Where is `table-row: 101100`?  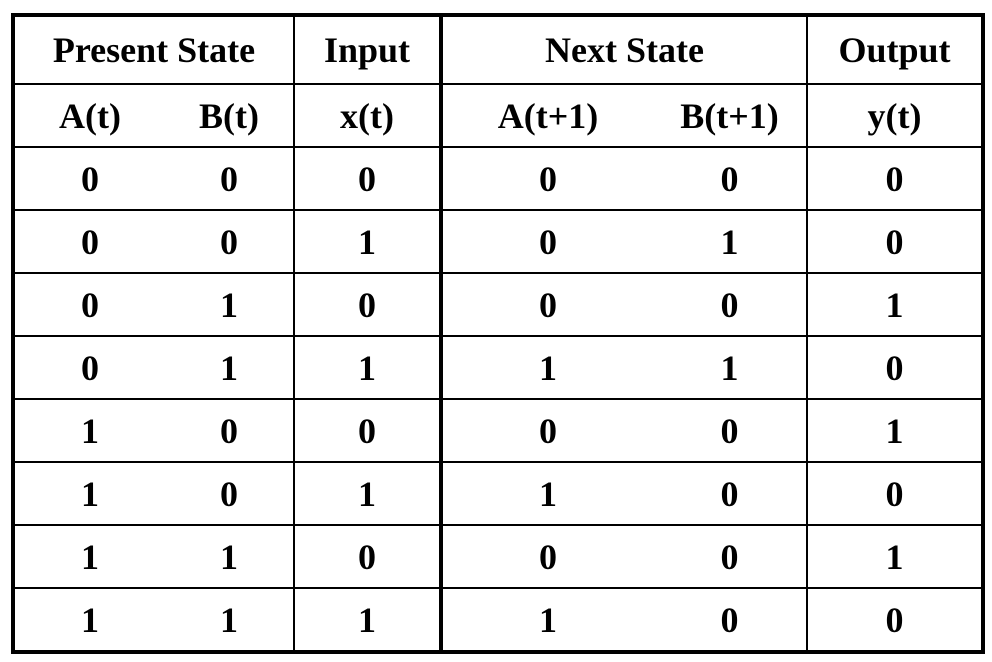 table-row: 101100 is located at coordinates (498, 493).